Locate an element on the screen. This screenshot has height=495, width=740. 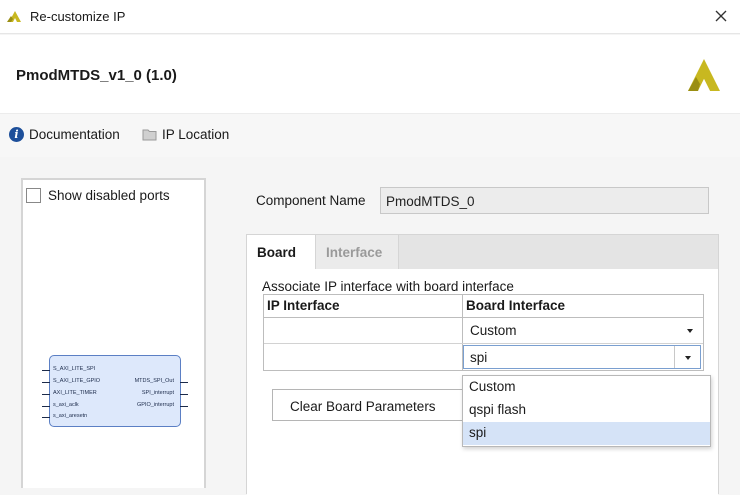
port-s-axi-lite-gpio: S_AXI_LITE_GPIO is located at coordinates (77, 381).